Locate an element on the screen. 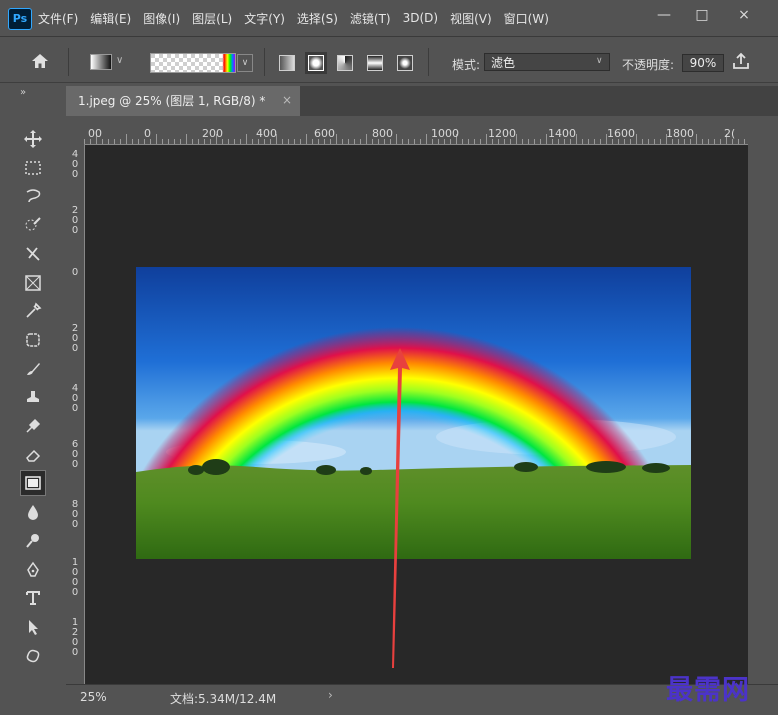  gradient-picker-chevron-icon: ∨ is located at coordinates (245, 63).